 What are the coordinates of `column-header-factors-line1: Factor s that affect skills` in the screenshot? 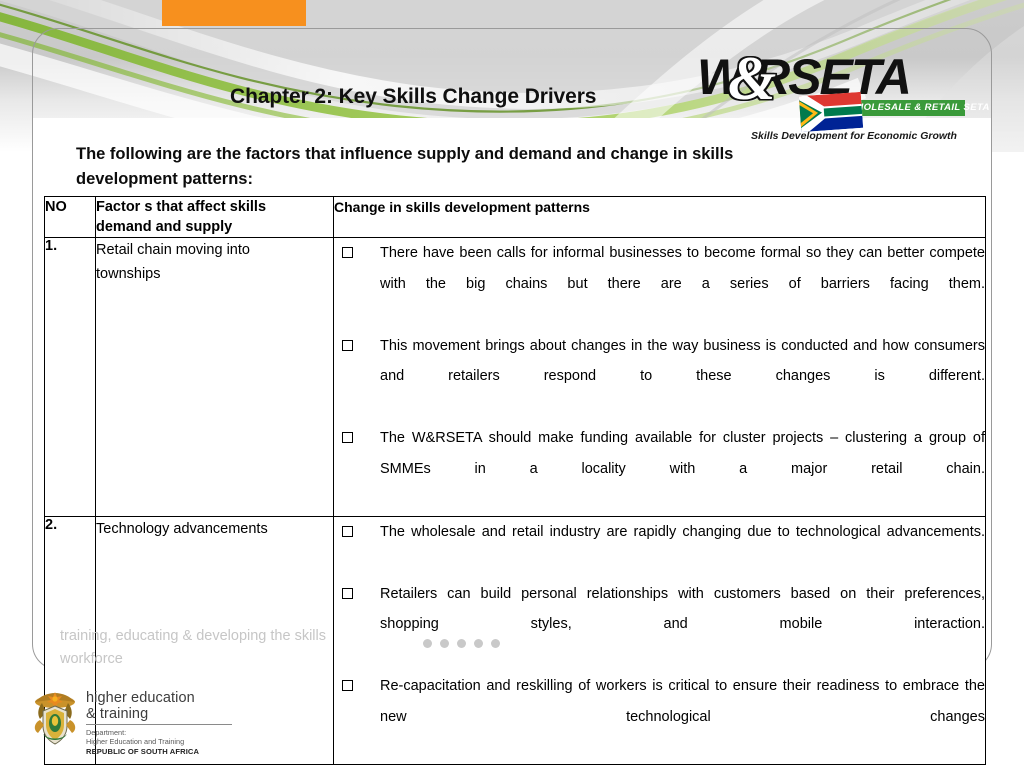 It's located at (181, 207).